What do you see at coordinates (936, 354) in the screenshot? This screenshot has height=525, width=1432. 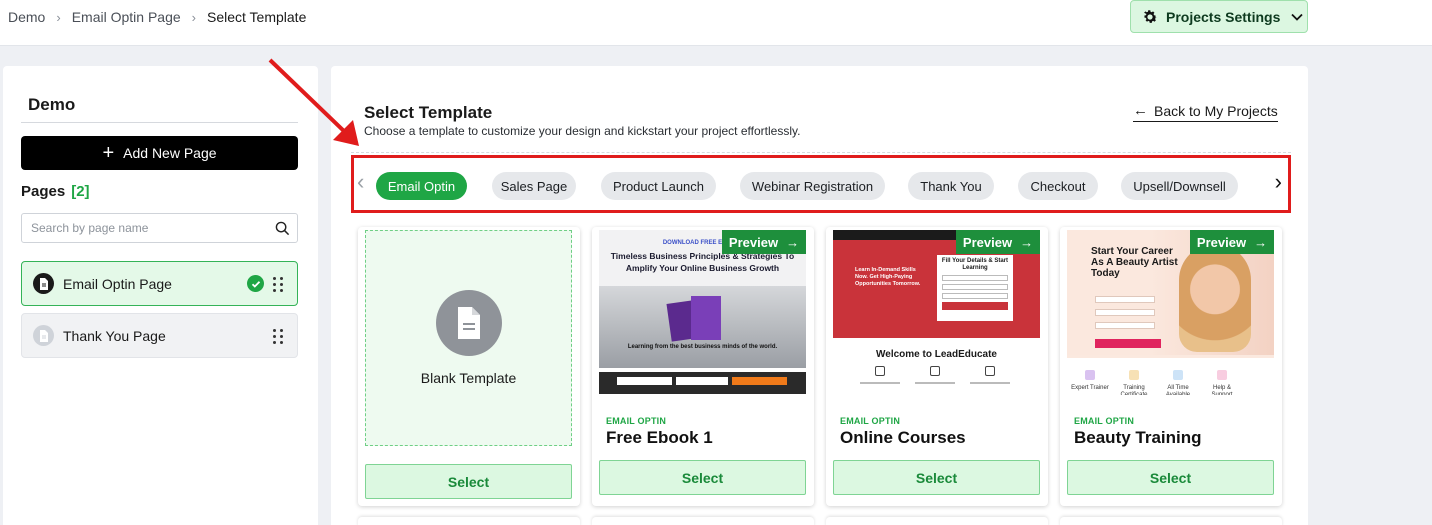 I see `thumbnail-welcome: Welcome to LeadEducate` at bounding box center [936, 354].